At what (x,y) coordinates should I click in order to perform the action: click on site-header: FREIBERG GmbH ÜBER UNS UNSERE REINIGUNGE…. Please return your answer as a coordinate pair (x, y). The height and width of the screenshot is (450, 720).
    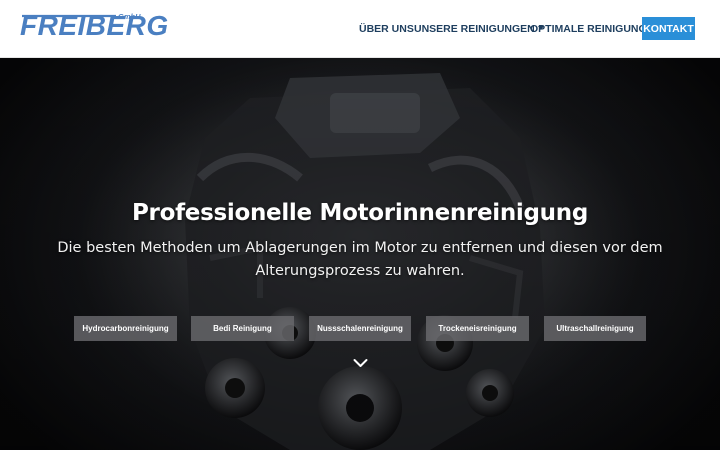
    Looking at the image, I should click on (360, 29).